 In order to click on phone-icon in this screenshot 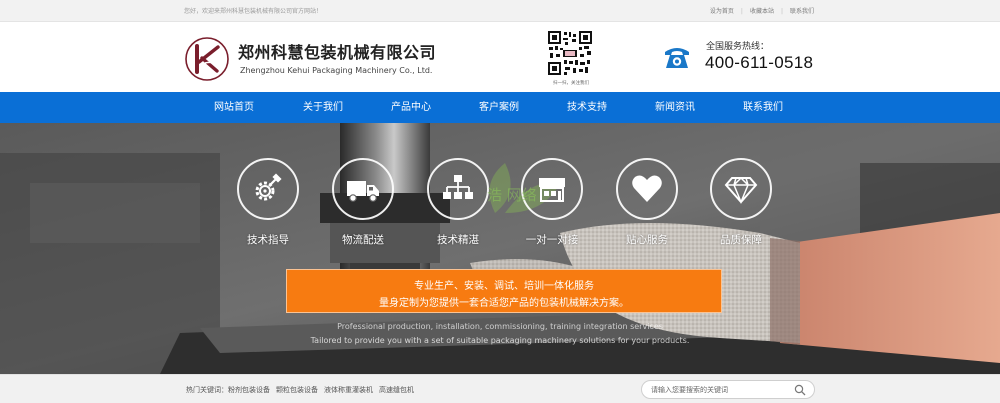, I will do `click(677, 58)`.